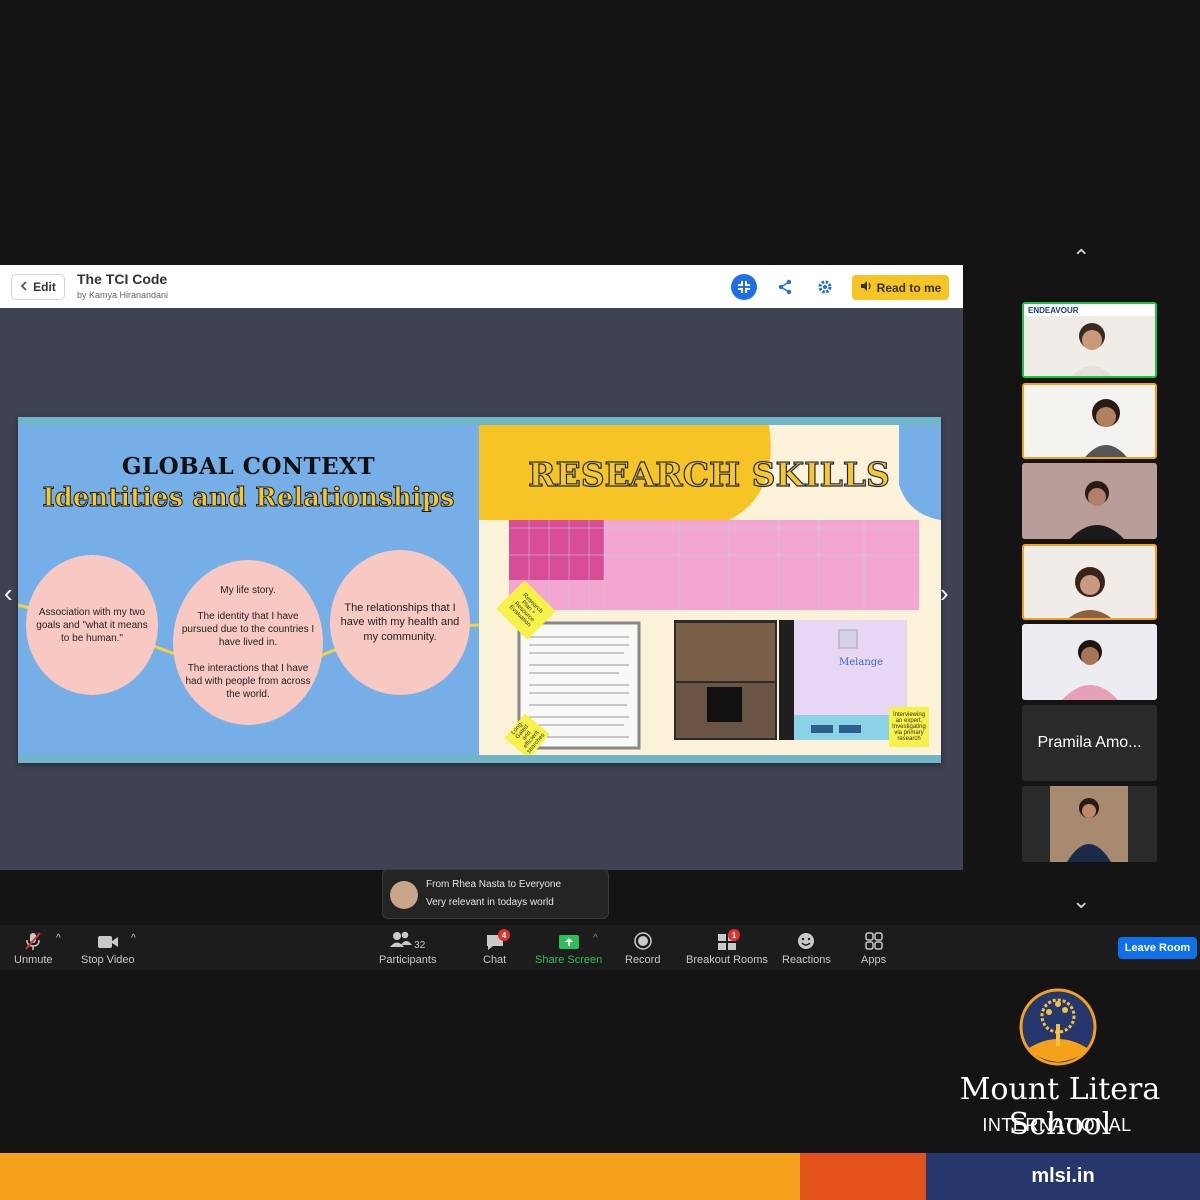 The width and height of the screenshot is (1200, 1200). Describe the element at coordinates (709, 474) in the screenshot. I see `research-skills-heading: RESEARCH SKILLS` at that location.